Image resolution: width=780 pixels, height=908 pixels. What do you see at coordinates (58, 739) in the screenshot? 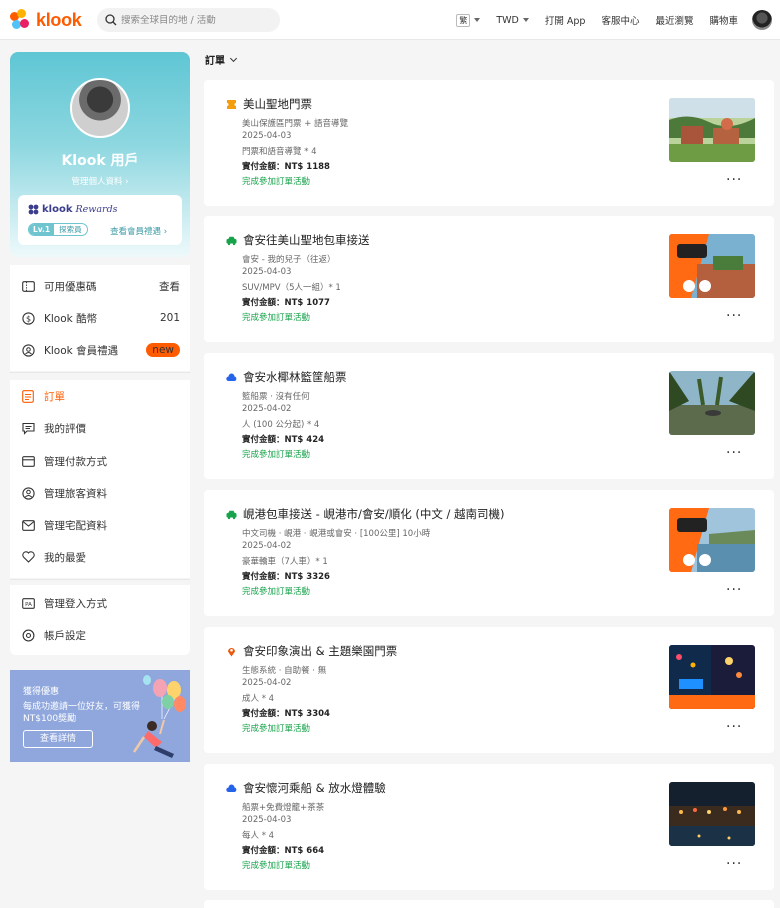
I see `promo-details-button: 查看詳情` at bounding box center [58, 739].